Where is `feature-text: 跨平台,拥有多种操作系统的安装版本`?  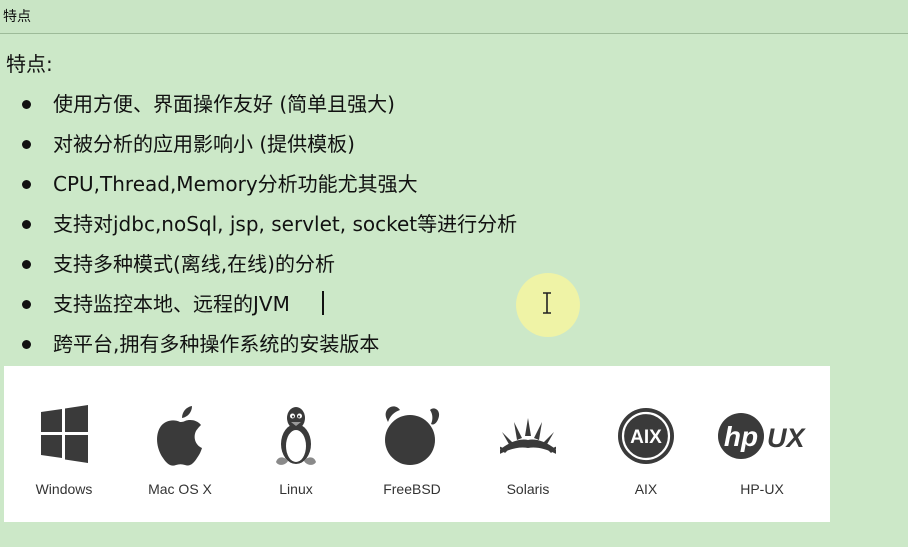 feature-text: 跨平台,拥有多种操作系统的安装版本 is located at coordinates (216, 344).